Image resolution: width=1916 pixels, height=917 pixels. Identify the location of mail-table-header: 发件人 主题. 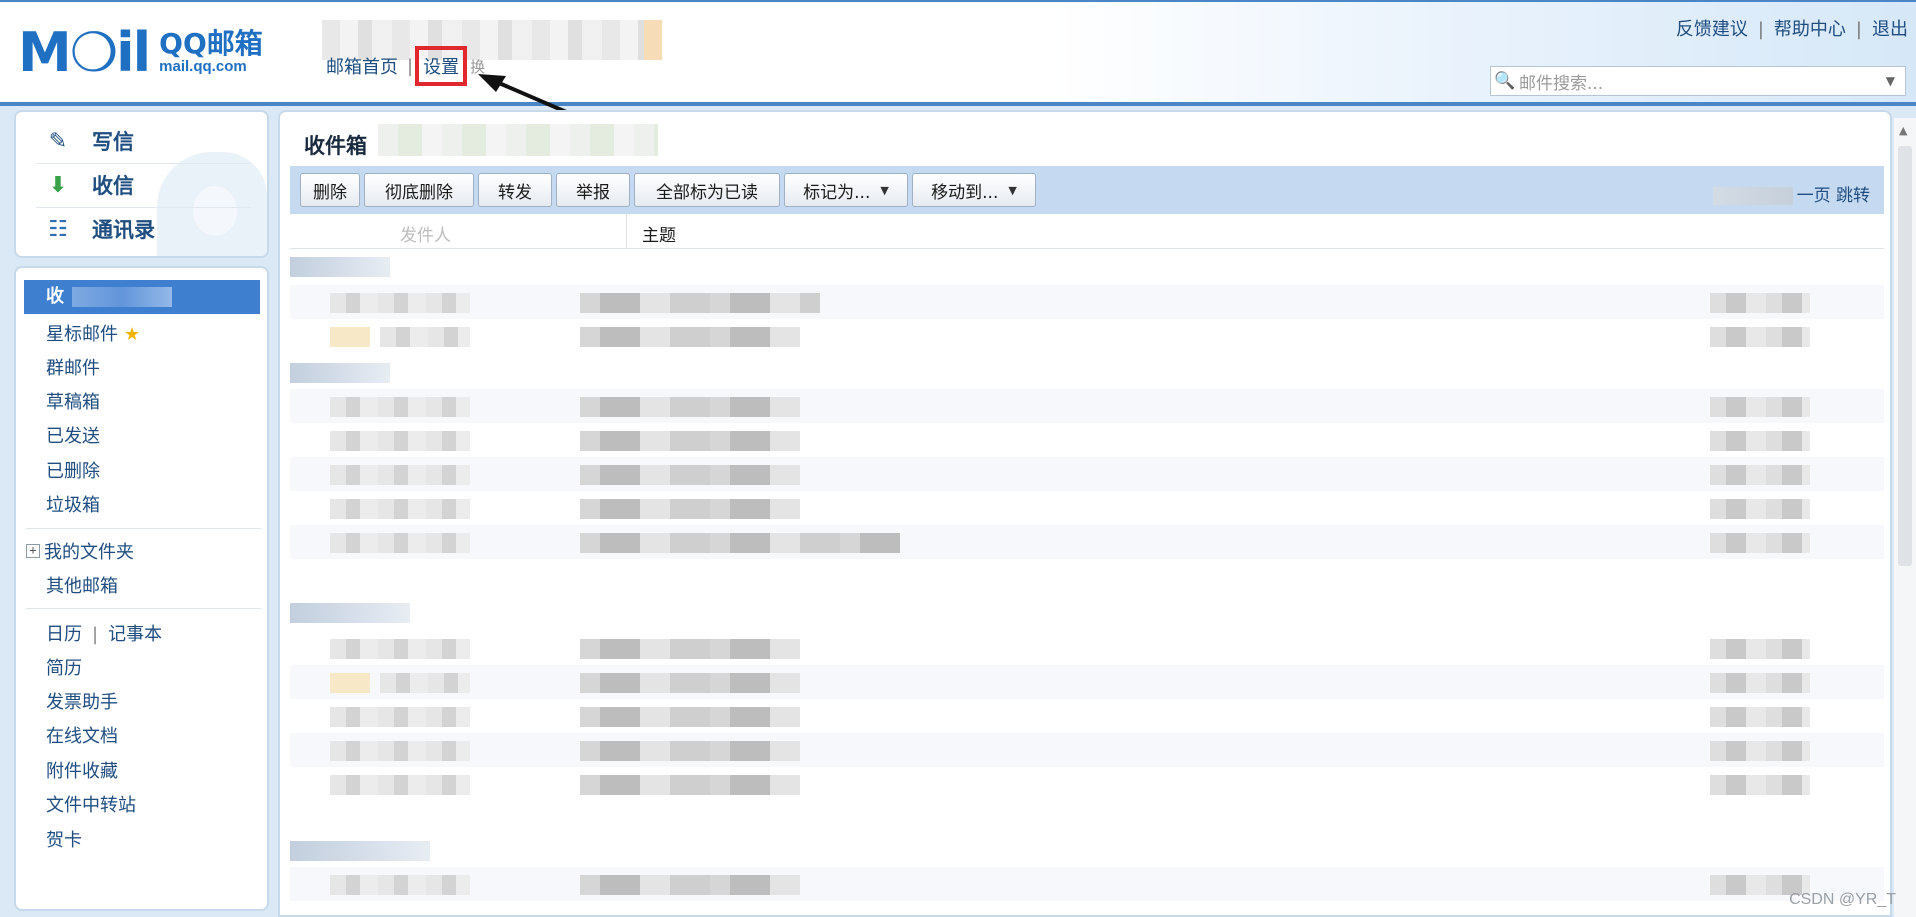
(1087, 231).